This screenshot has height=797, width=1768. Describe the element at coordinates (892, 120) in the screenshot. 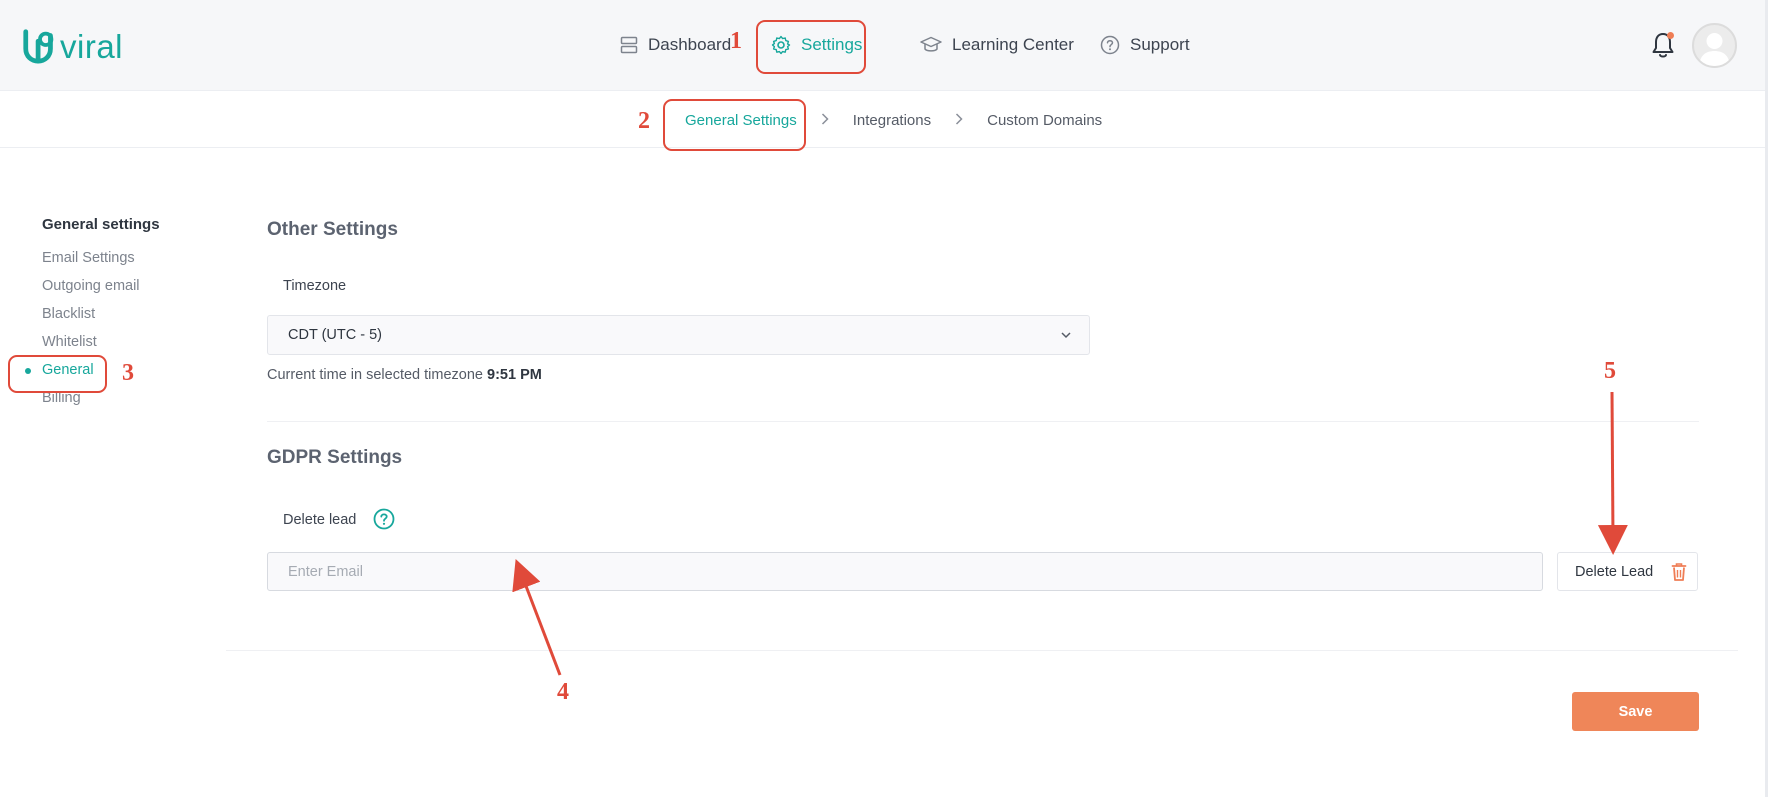

I see `subnav-integrations: Integrations` at that location.